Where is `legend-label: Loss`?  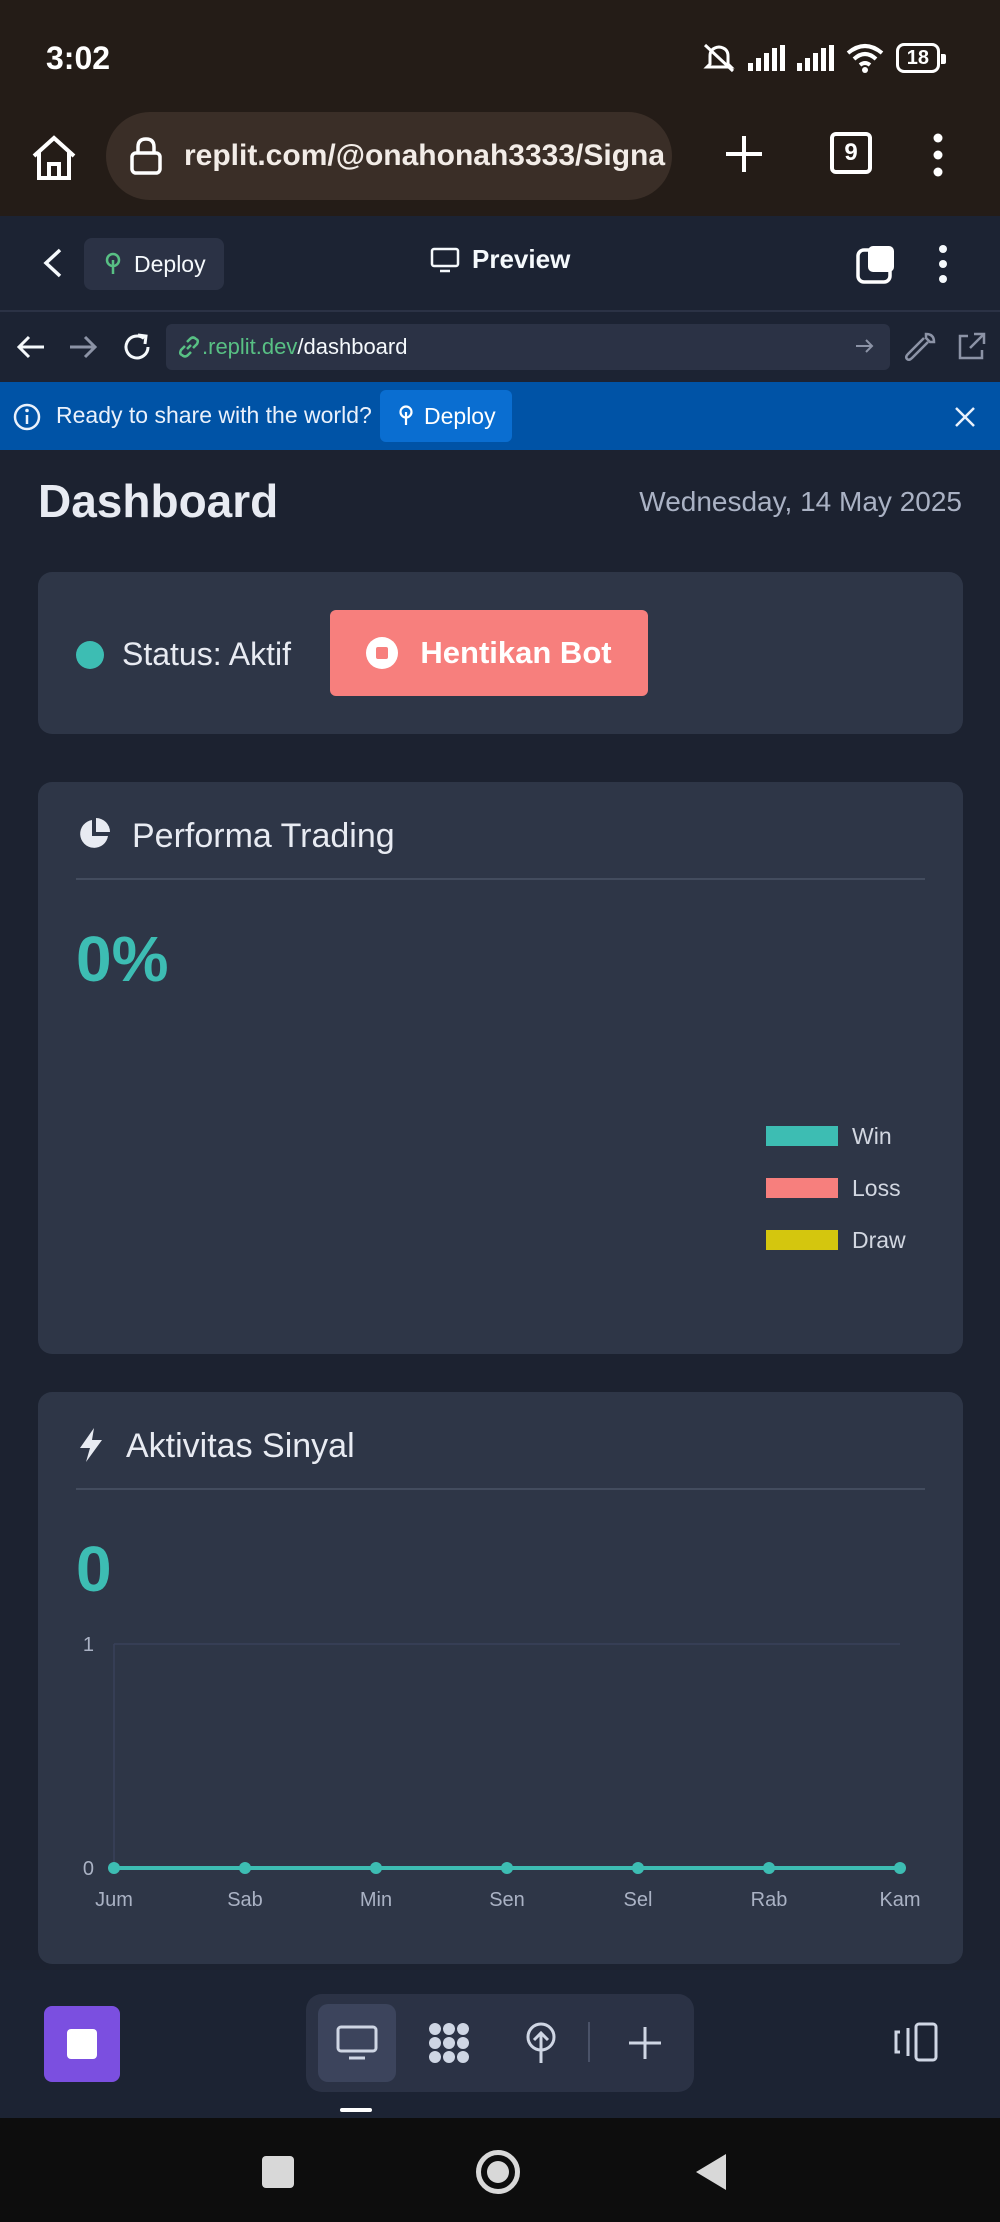
legend-label: Loss is located at coordinates (876, 1187).